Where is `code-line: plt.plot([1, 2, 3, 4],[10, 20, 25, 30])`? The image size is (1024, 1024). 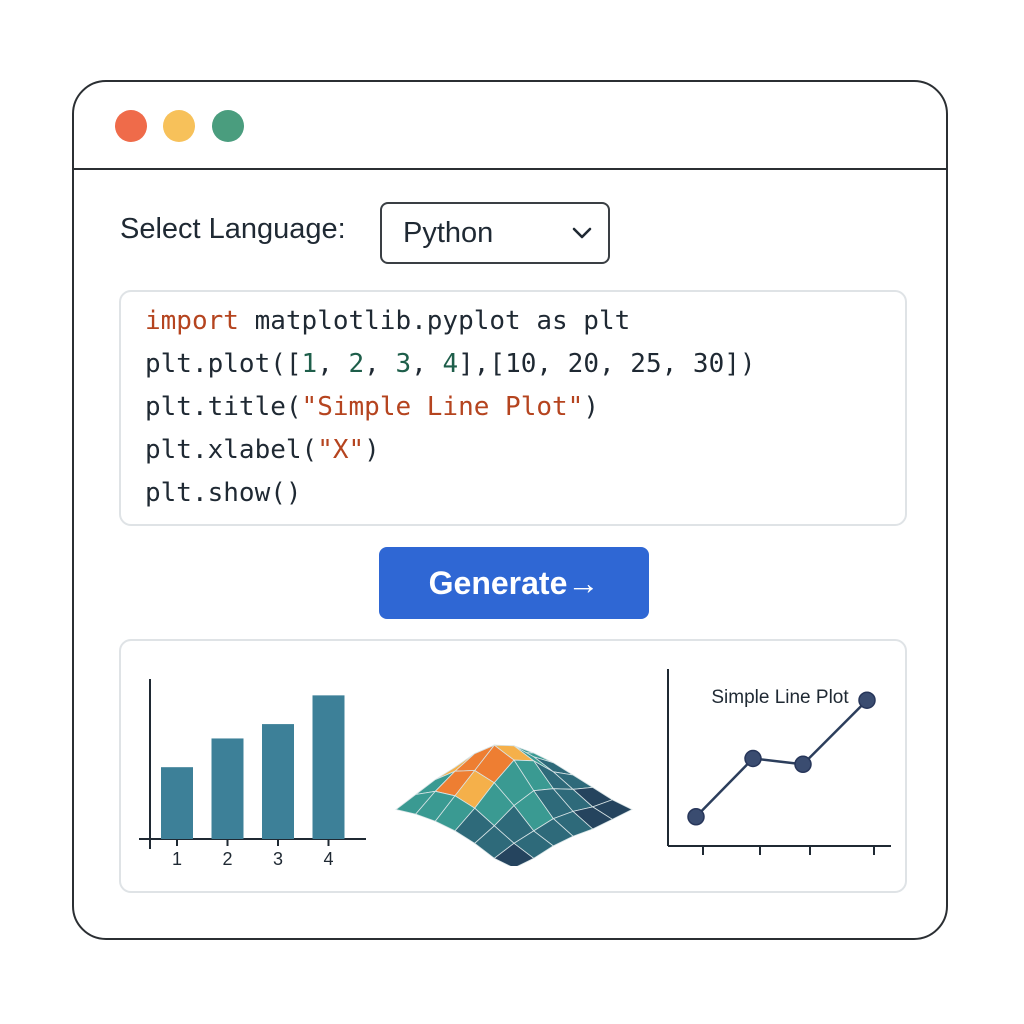 code-line: plt.plot([1, 2, 3, 4],[10, 20, 25, 30]) is located at coordinates (450, 364).